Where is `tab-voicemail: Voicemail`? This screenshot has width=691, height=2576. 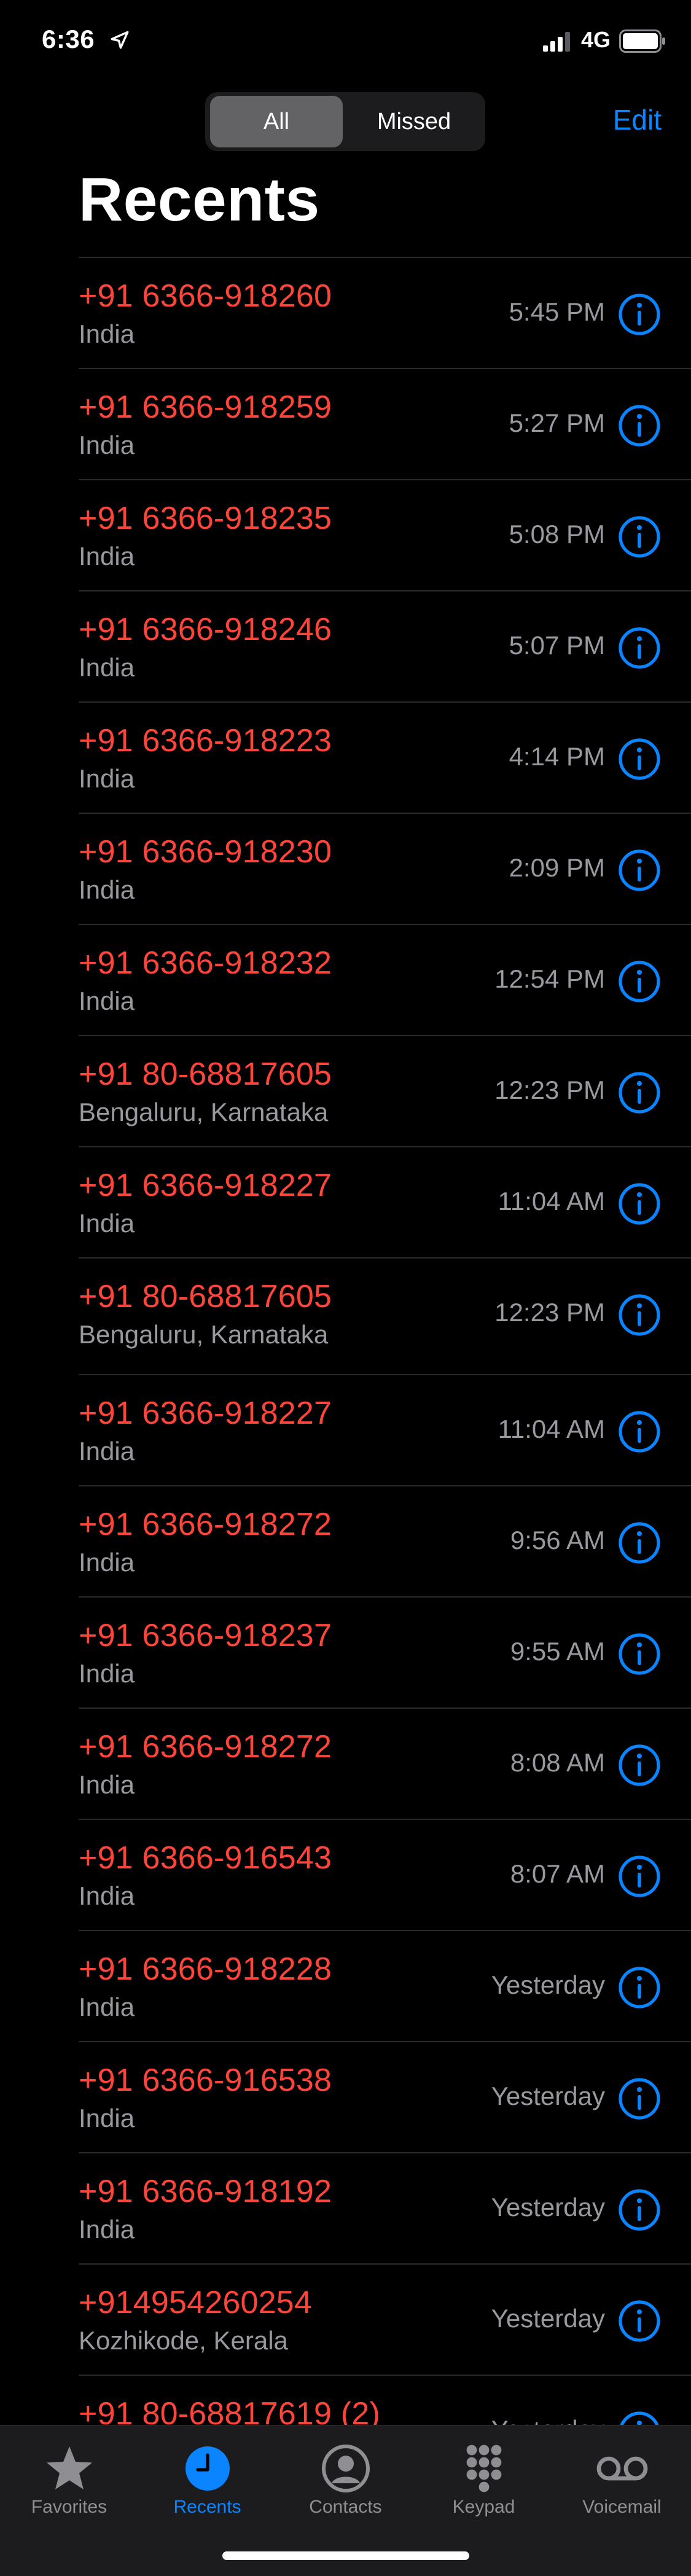
tab-voicemail: Voicemail is located at coordinates (622, 2478).